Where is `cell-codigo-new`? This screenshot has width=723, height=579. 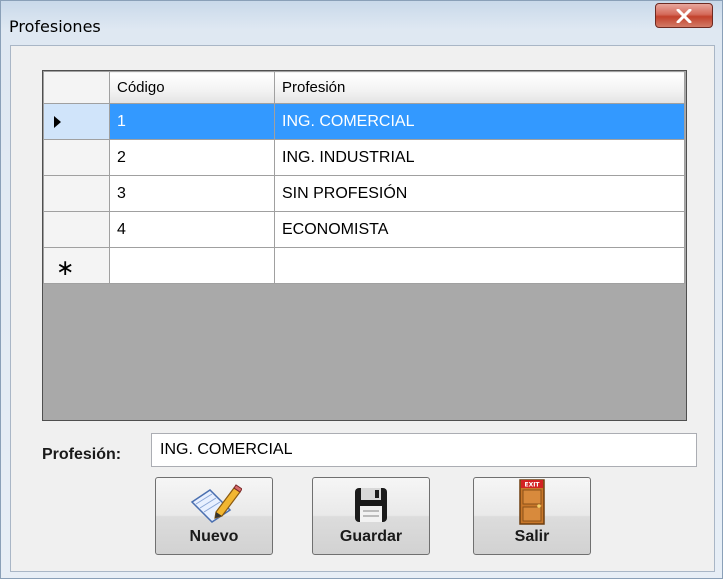
cell-codigo-new is located at coordinates (192, 265).